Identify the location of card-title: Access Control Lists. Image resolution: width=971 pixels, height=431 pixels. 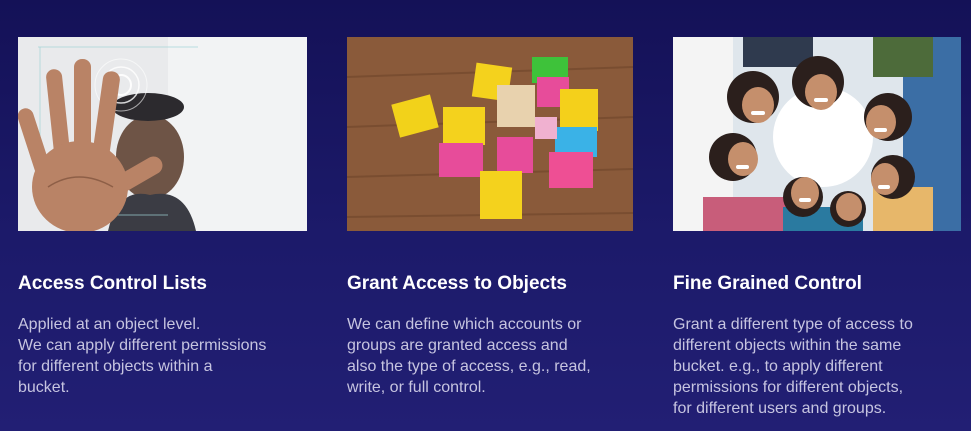
(112, 283).